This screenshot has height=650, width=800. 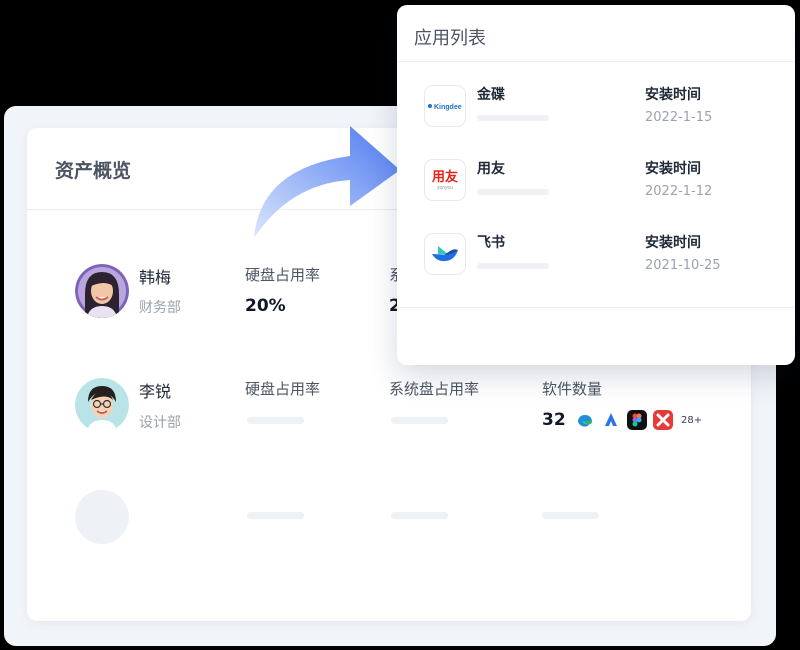 I want to click on app-list-title: 应用列表, so click(x=450, y=38).